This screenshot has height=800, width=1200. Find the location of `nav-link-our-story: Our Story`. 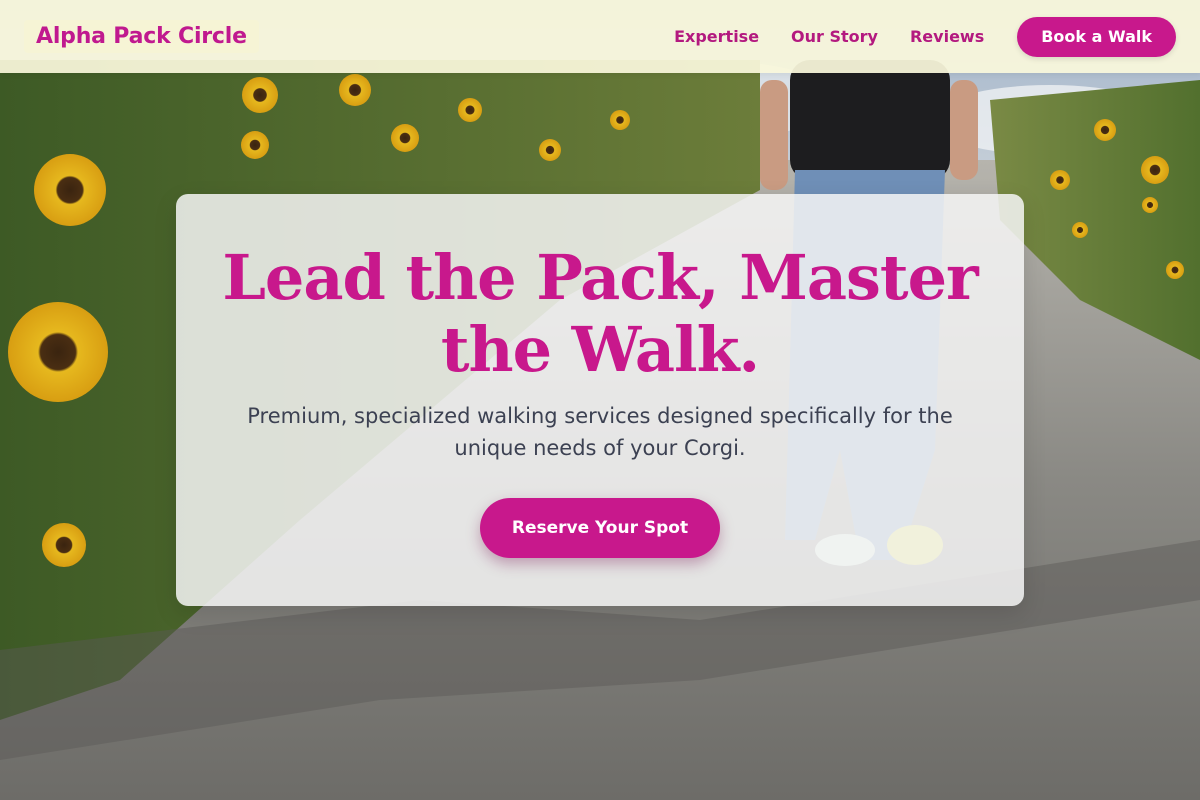

nav-link-our-story: Our Story is located at coordinates (834, 36).